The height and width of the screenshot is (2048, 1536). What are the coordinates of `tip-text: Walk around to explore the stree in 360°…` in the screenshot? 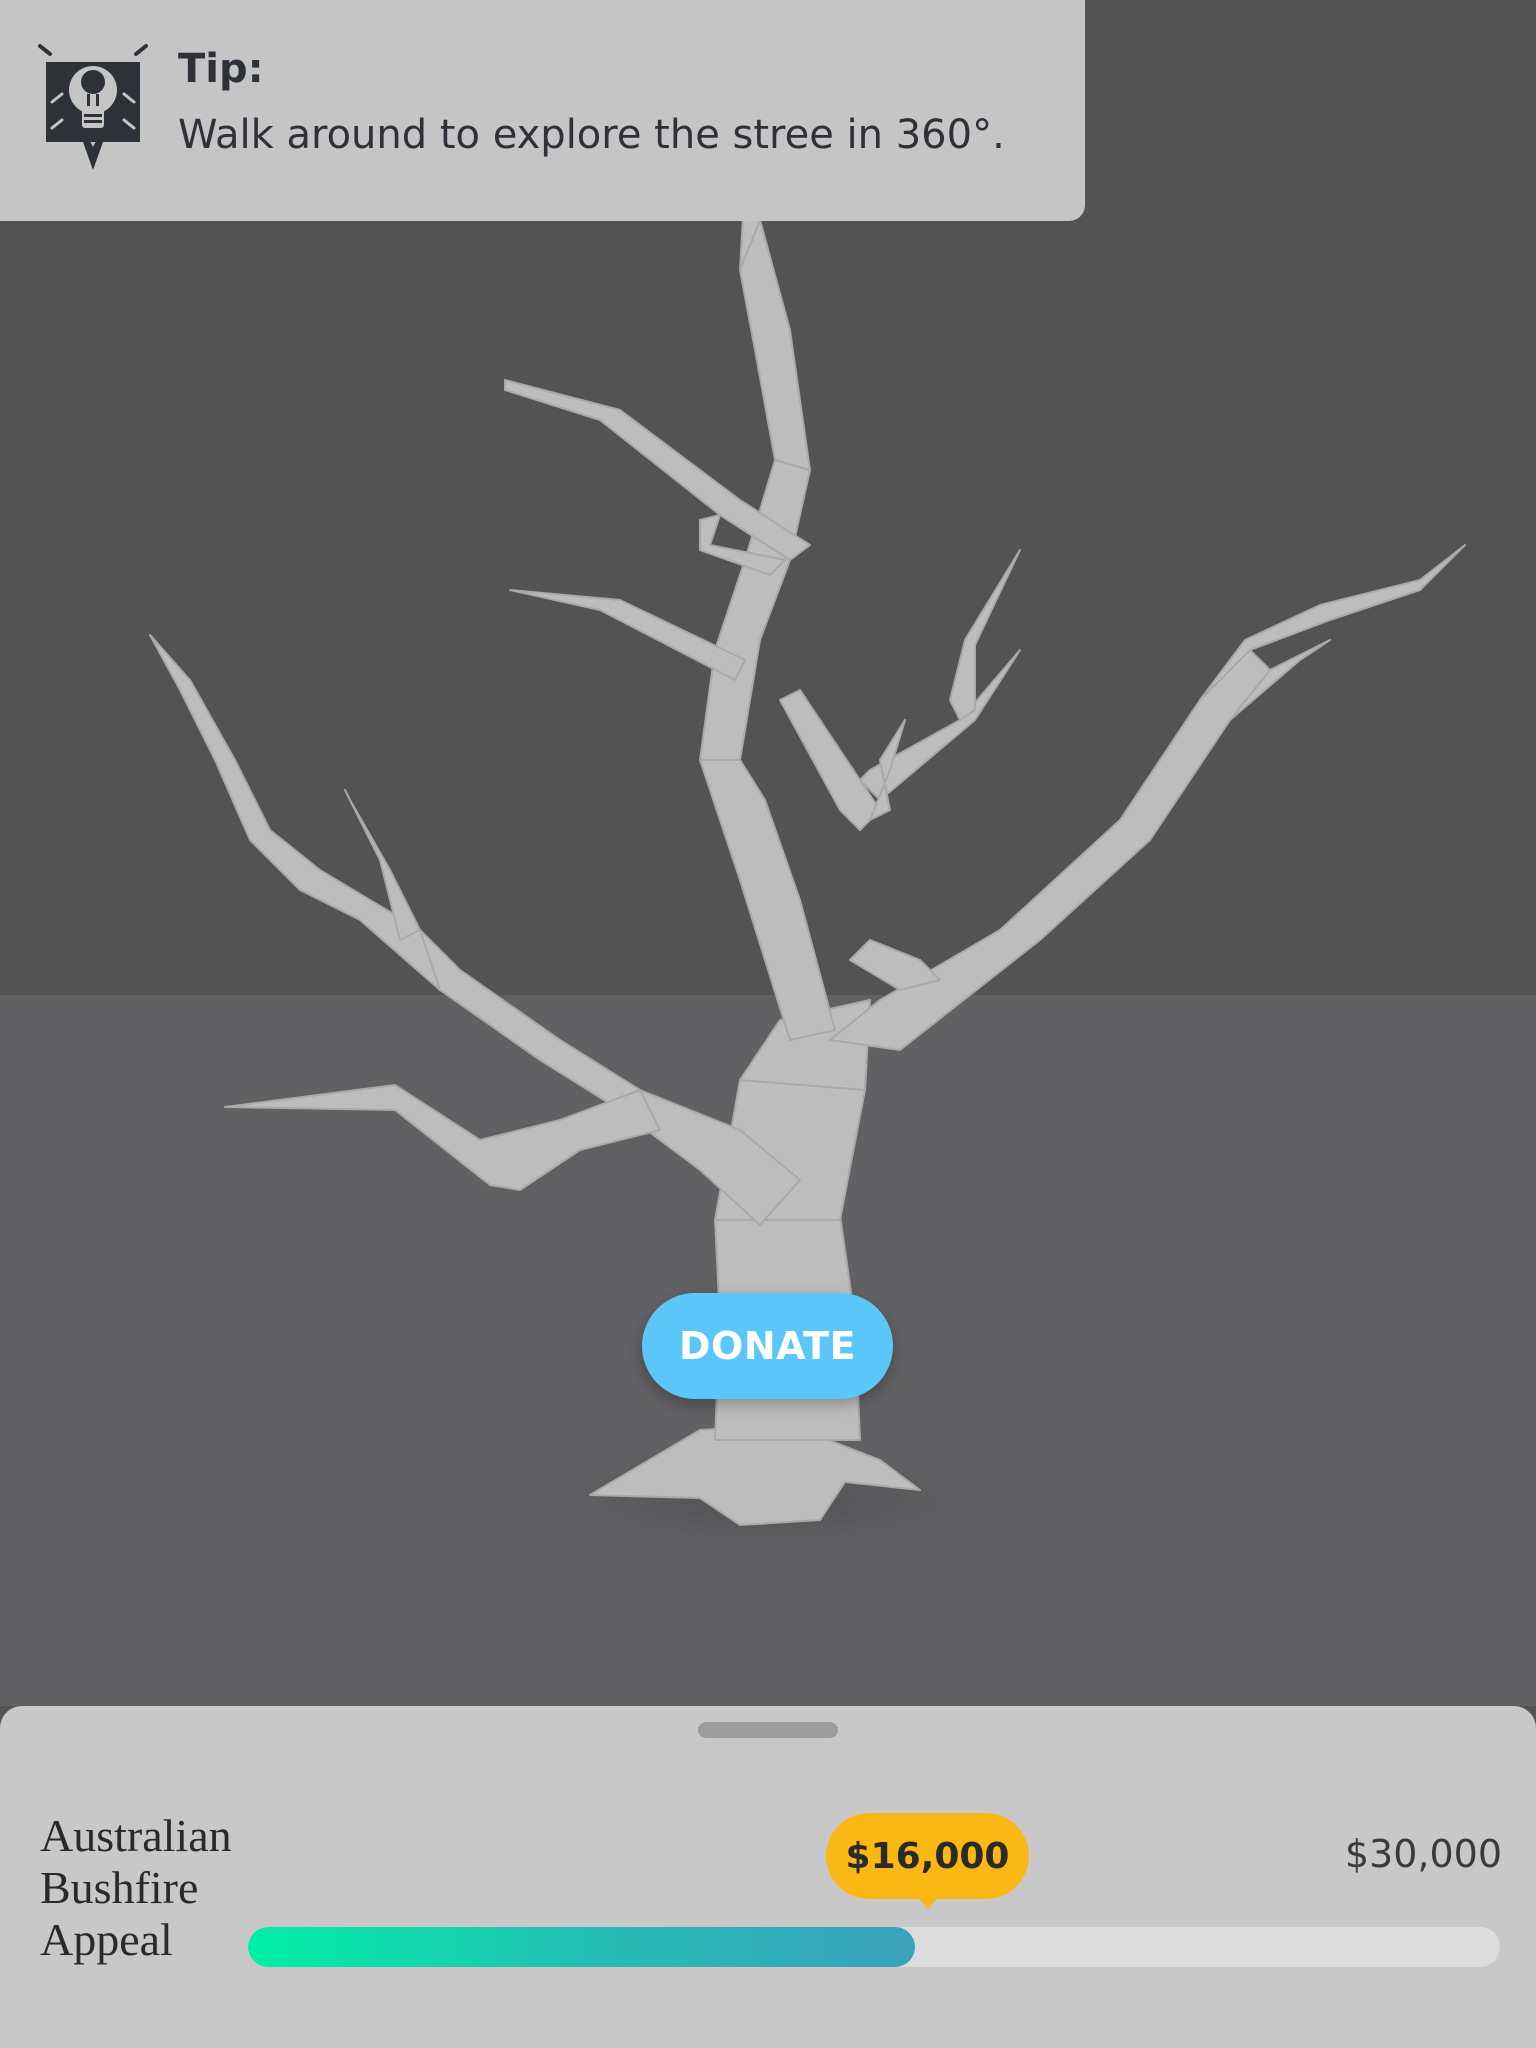 It's located at (591, 135).